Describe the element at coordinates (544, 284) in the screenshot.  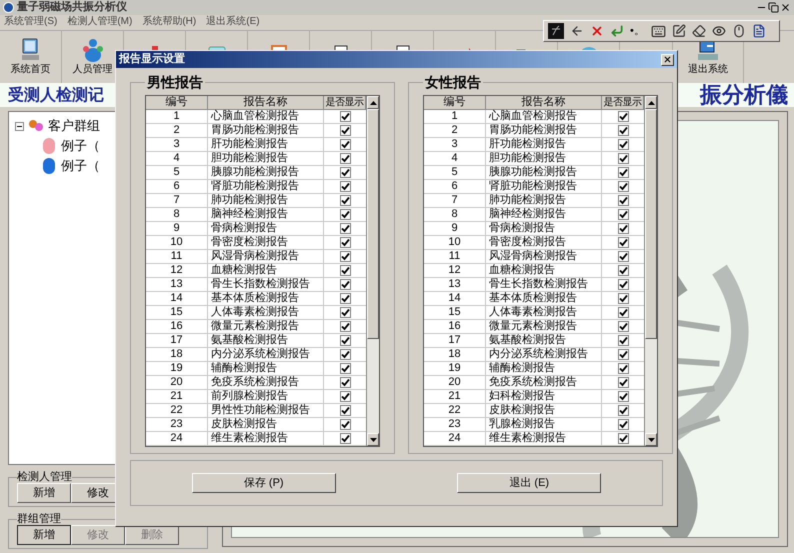
I see `table-cell: 骨生长指数检测报告` at that location.